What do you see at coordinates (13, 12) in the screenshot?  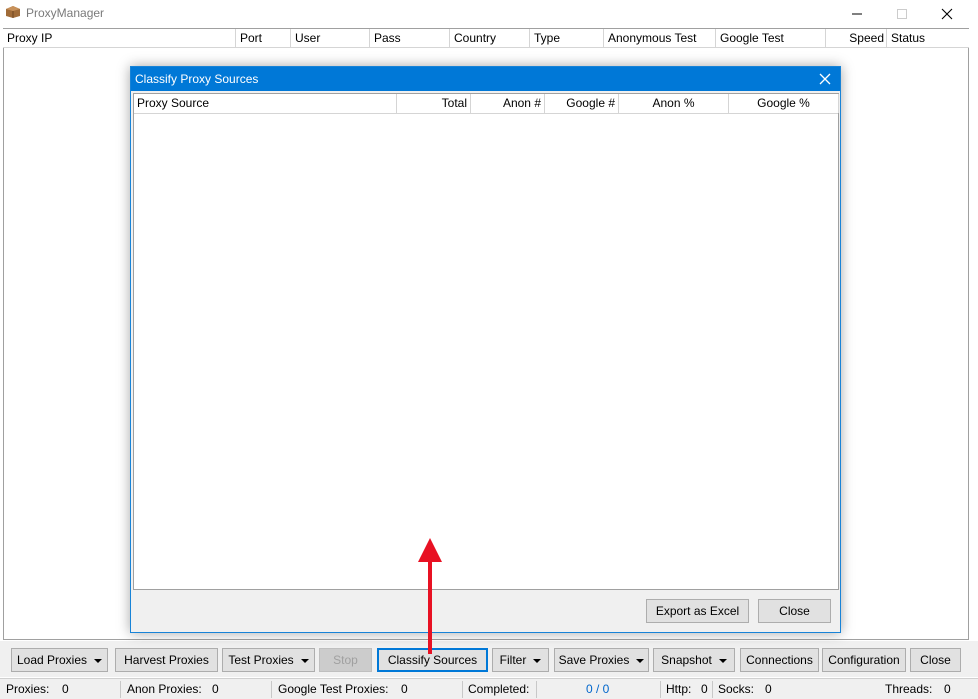 I see `app-box-icon` at bounding box center [13, 12].